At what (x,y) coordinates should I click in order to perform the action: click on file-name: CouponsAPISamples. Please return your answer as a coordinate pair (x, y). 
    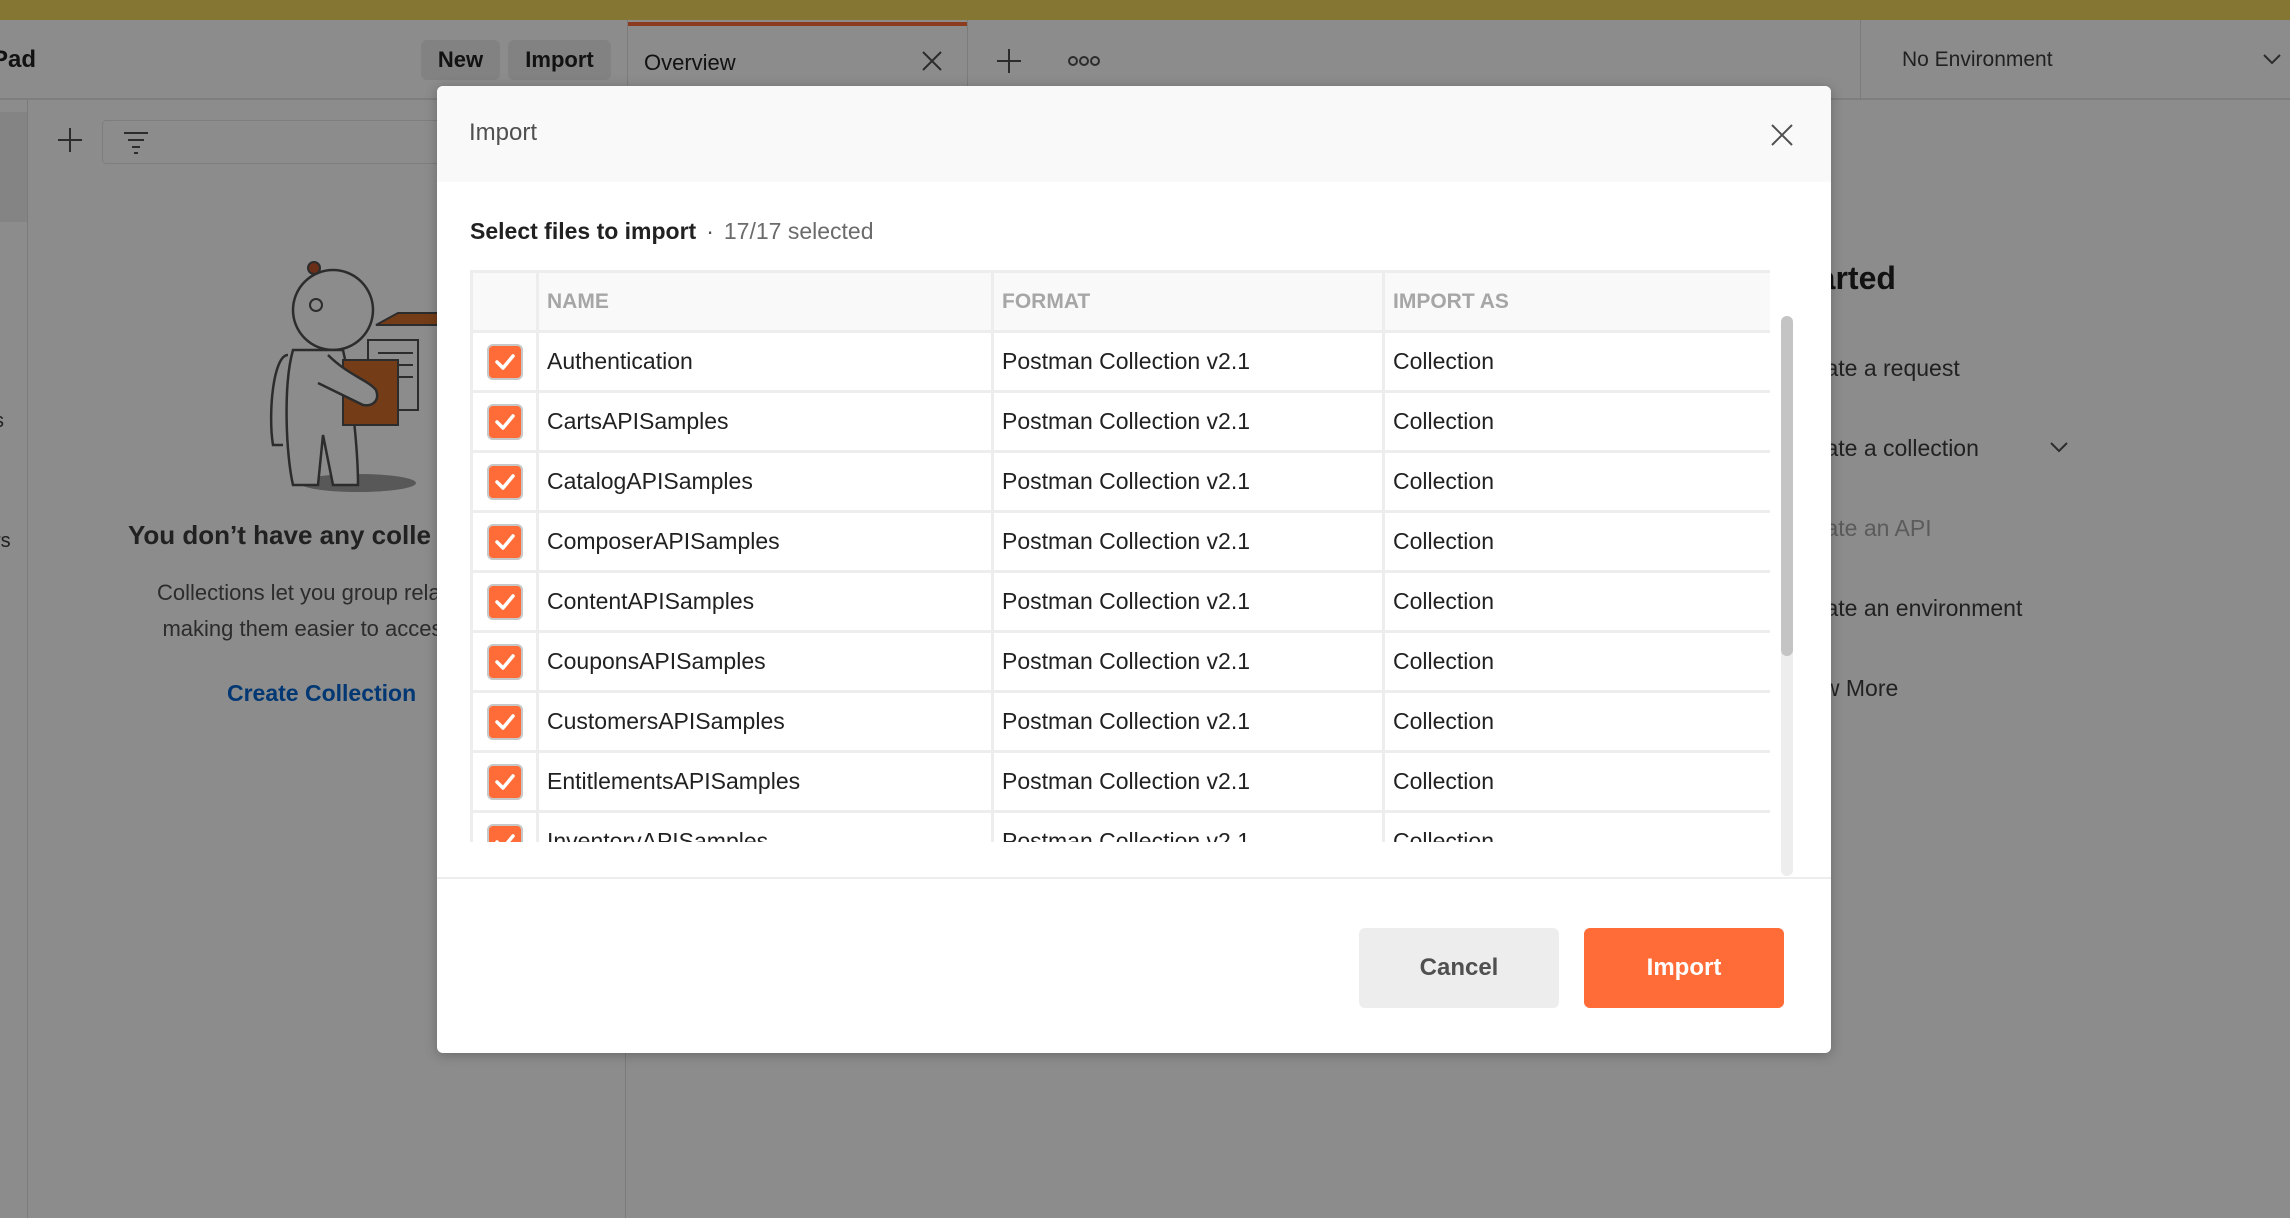
    Looking at the image, I should click on (765, 661).